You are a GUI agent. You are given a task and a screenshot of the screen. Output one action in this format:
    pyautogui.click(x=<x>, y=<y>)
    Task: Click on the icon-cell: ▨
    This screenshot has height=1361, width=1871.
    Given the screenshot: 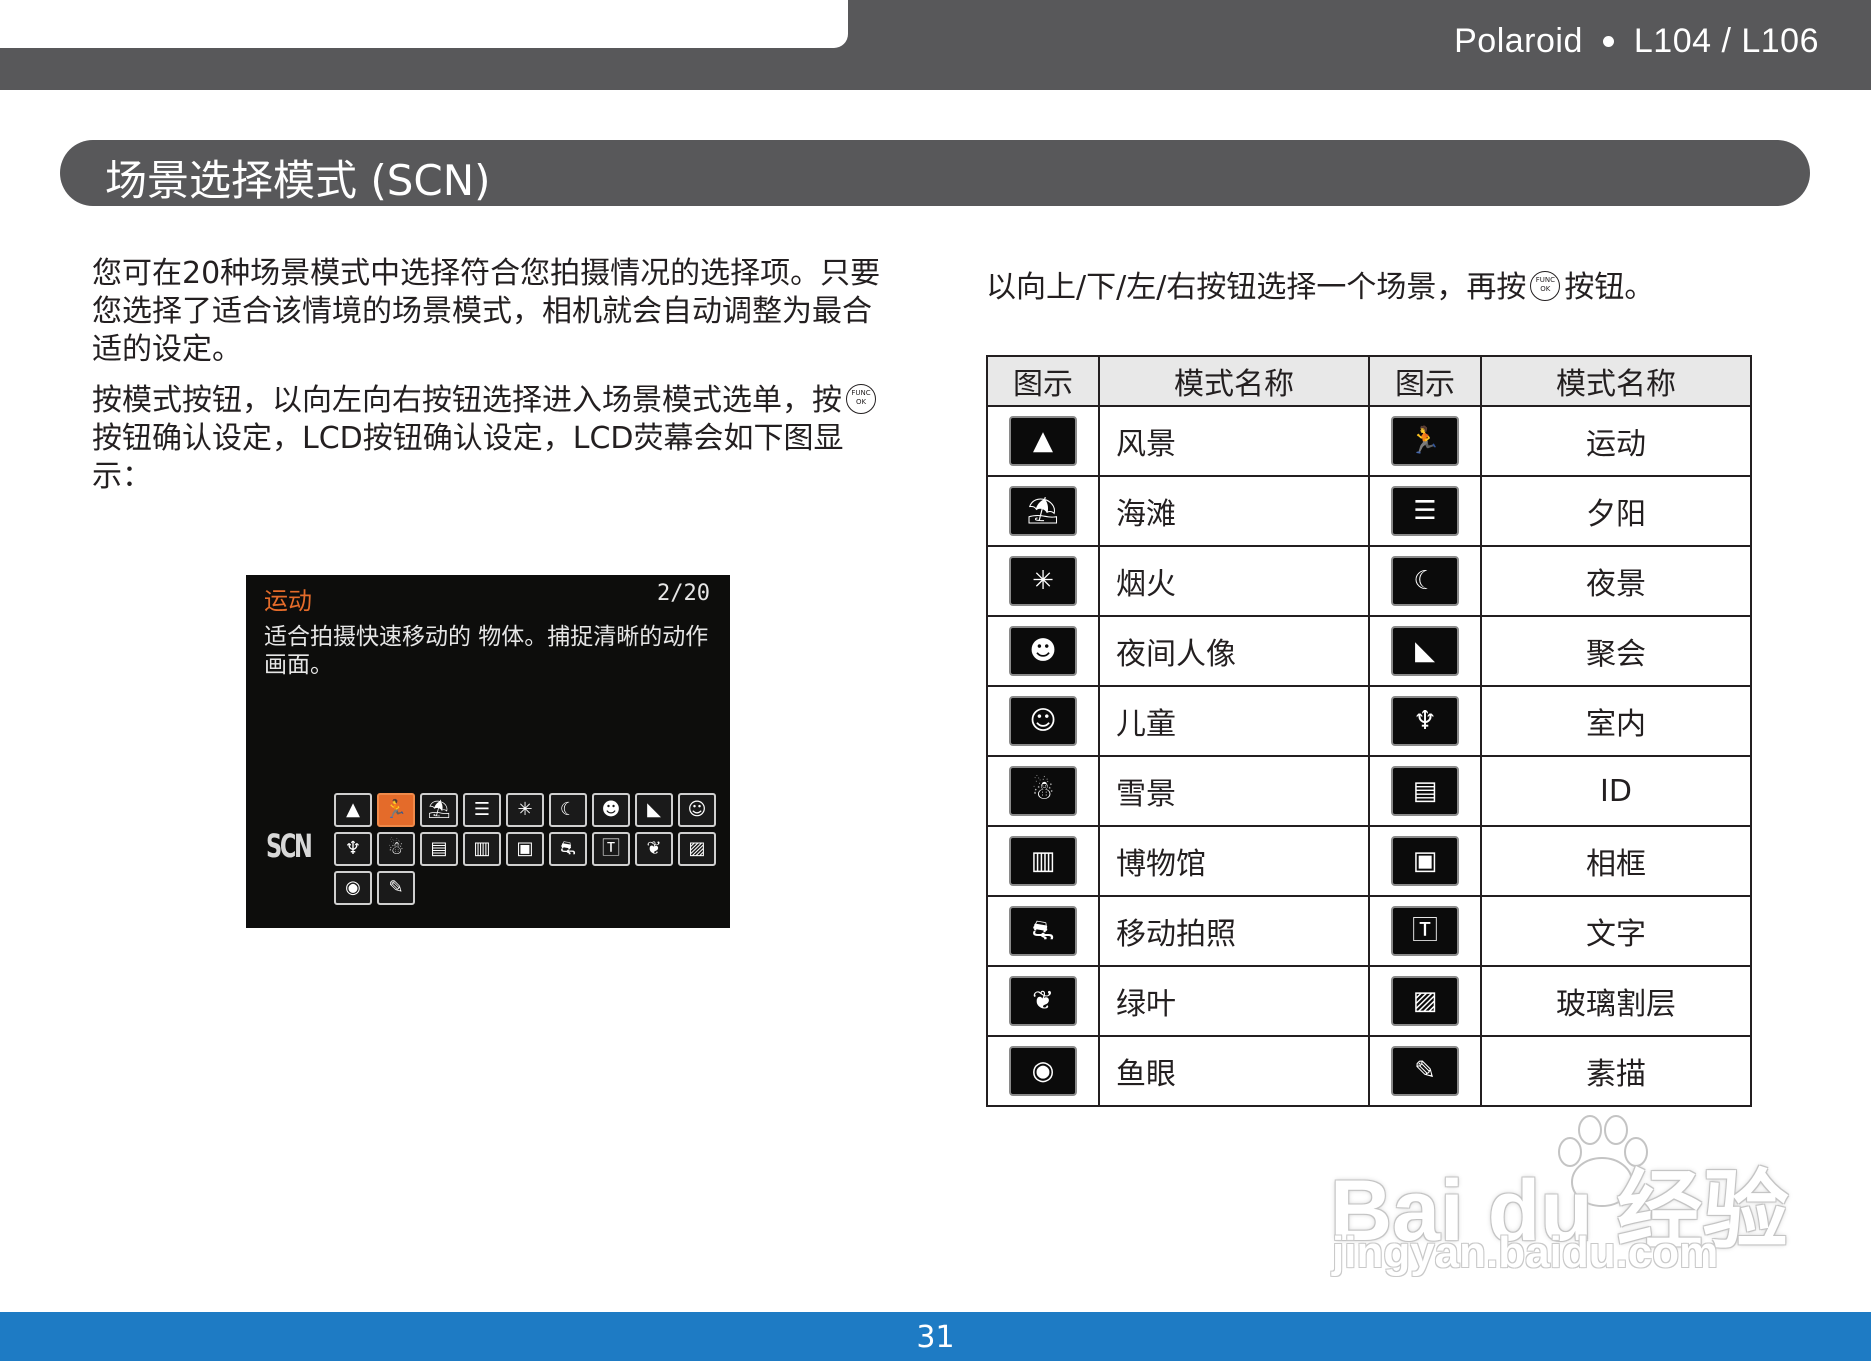 What is the action you would take?
    pyautogui.click(x=1425, y=1001)
    